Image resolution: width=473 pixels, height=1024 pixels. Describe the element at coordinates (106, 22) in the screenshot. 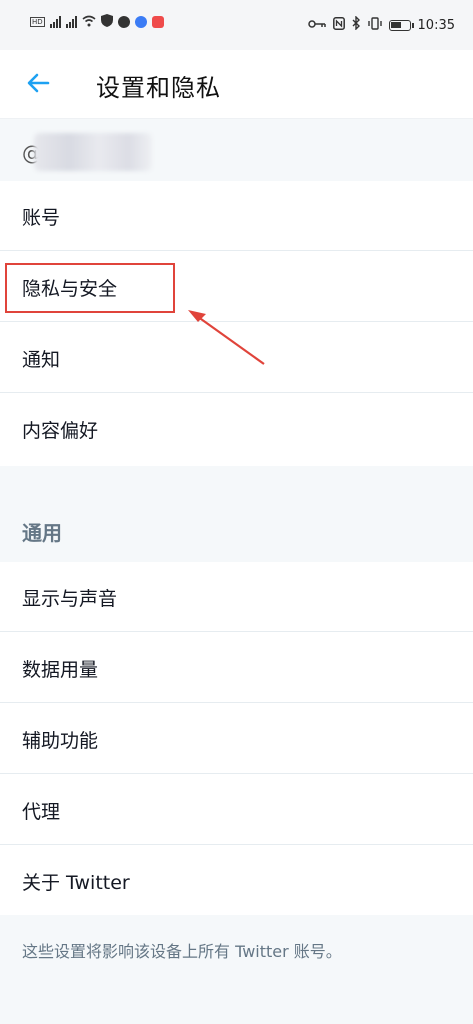

I see `shield-icon` at that location.